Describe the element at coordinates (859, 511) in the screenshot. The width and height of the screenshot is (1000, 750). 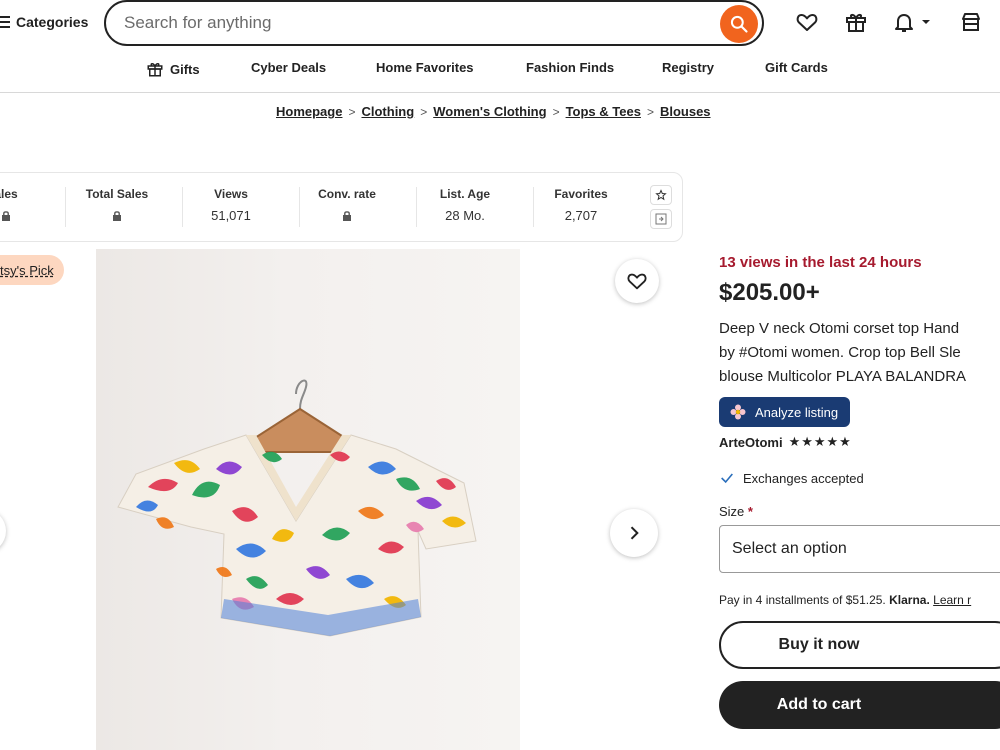
I see `size-label: Size *` at that location.